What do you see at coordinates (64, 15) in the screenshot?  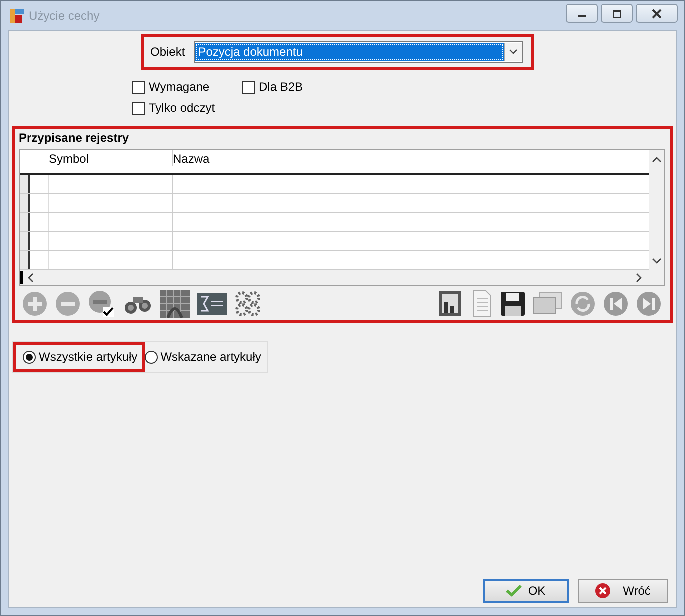 I see `window-title: Użycie cechy` at bounding box center [64, 15].